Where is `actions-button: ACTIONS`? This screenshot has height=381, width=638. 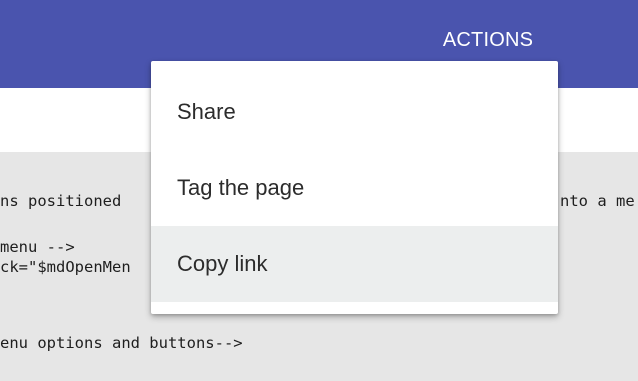 actions-button: ACTIONS is located at coordinates (488, 40).